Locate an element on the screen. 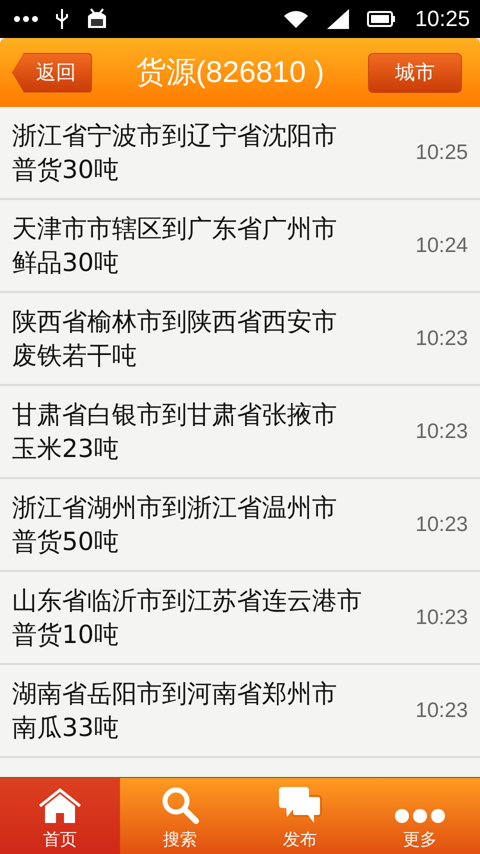  list-item: 山东省临沂市到江苏省连云港市 普货10吨 10:23 is located at coordinates (240, 618).